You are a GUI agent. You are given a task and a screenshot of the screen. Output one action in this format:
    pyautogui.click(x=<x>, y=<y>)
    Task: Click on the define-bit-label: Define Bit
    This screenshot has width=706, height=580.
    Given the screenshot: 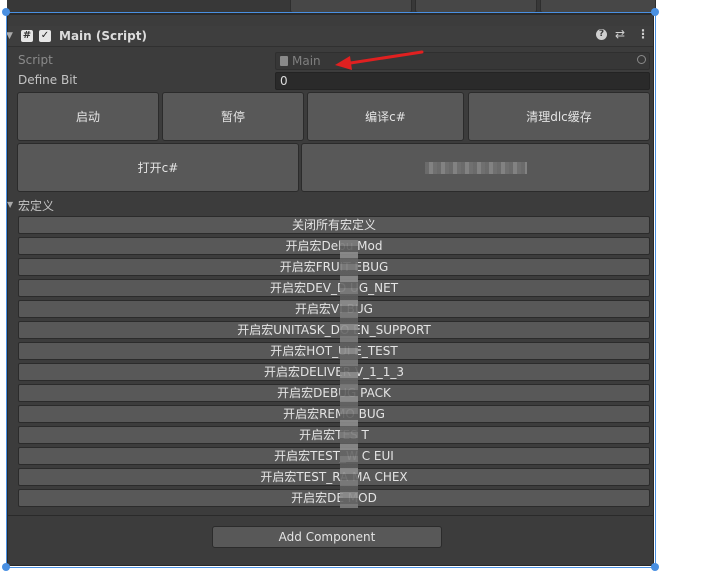 What is the action you would take?
    pyautogui.click(x=48, y=80)
    